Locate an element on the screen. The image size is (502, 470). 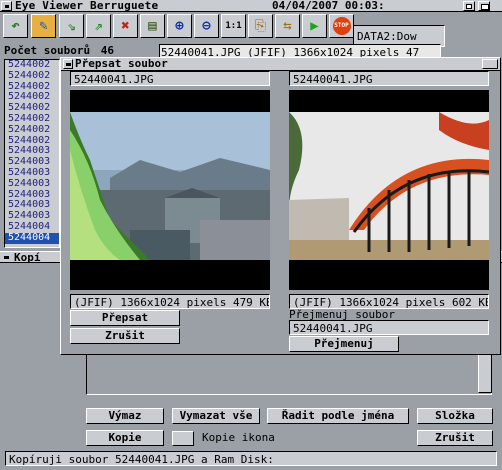
stop-icon: STOP is located at coordinates (341, 26).